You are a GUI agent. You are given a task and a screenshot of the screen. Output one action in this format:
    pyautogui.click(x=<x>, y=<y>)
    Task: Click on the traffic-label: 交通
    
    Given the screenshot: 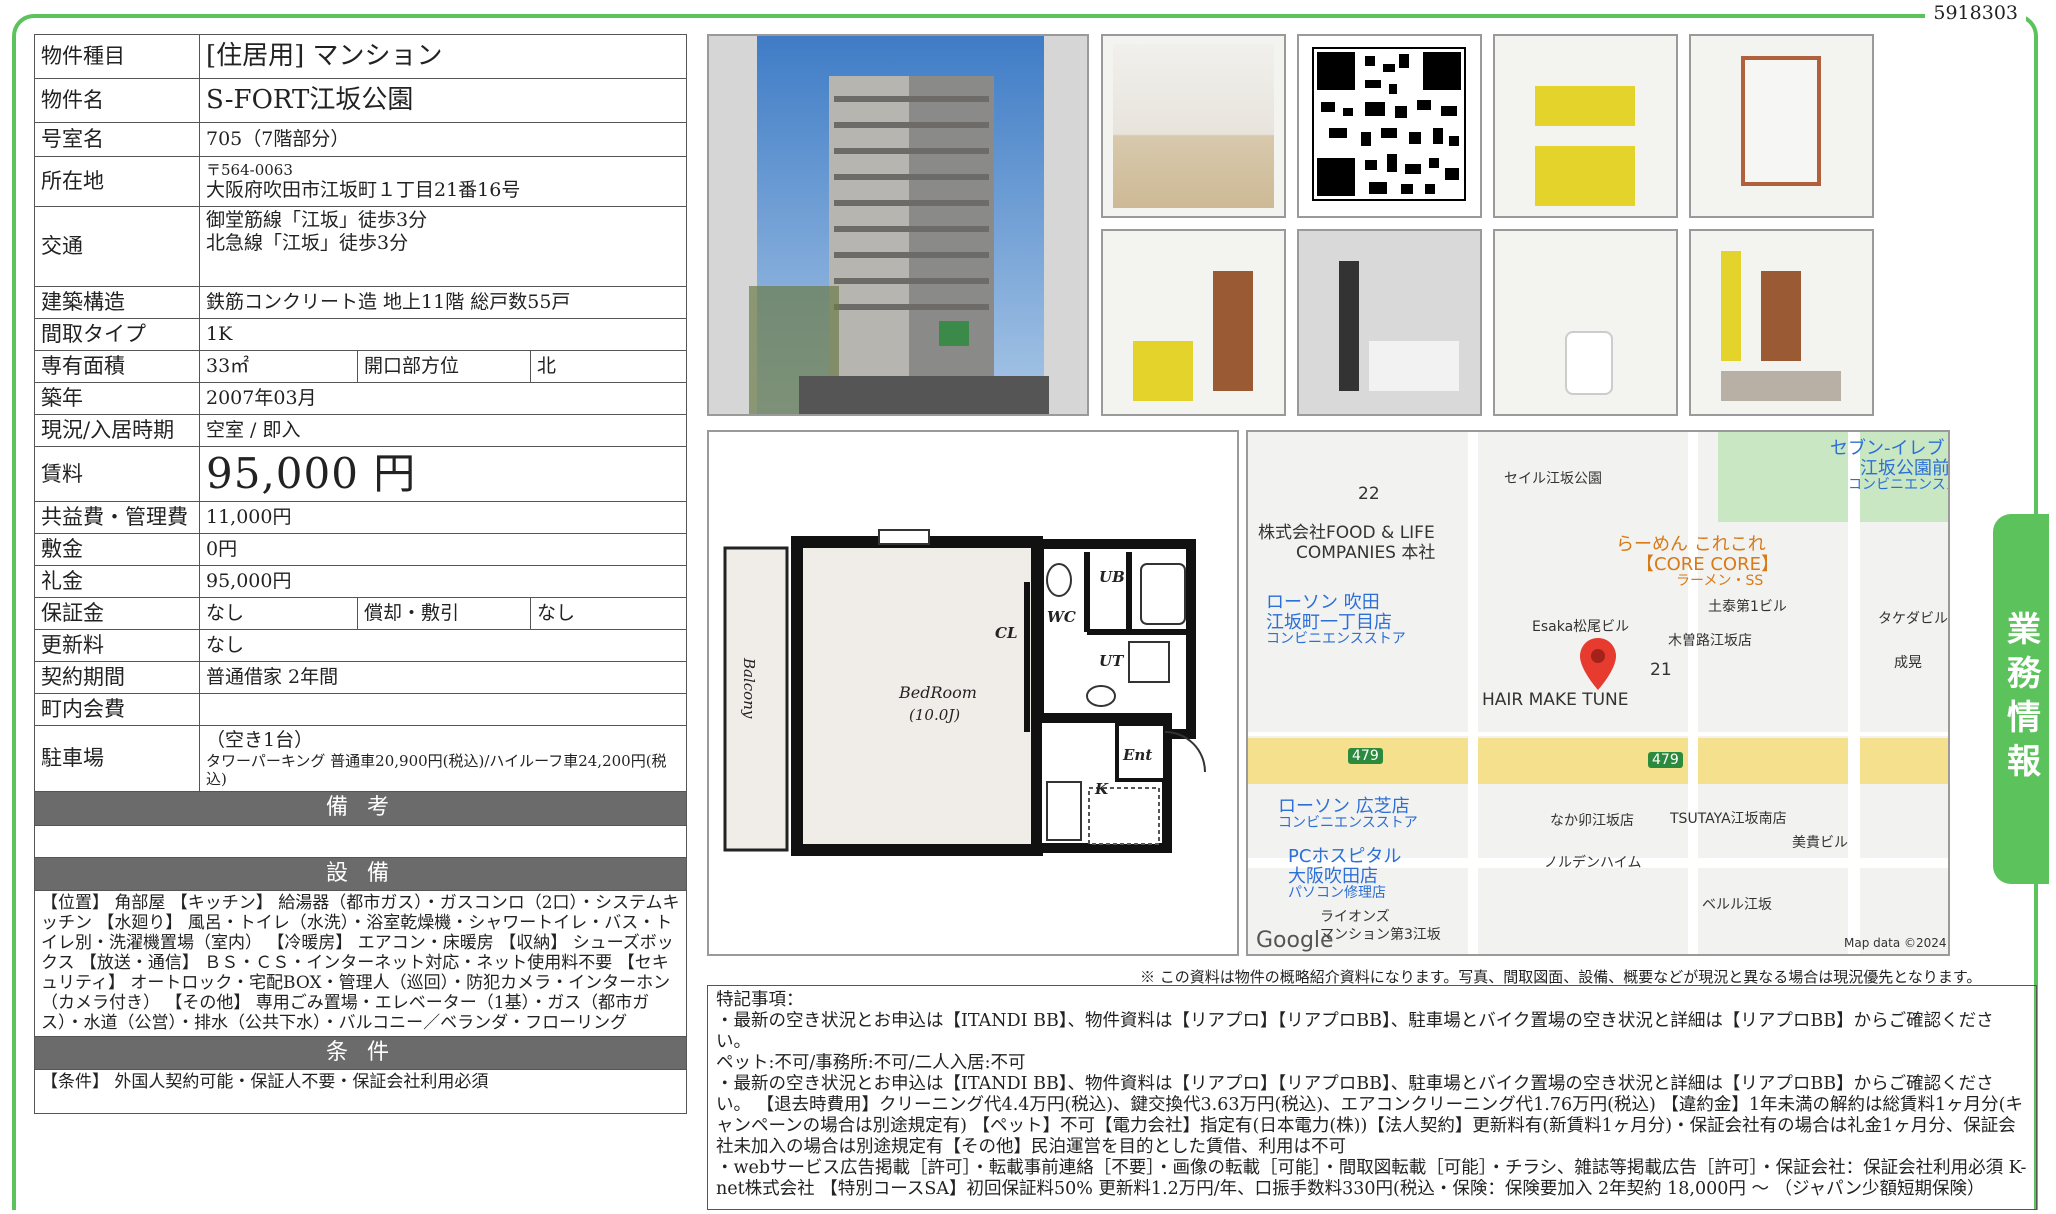 What is the action you would take?
    pyautogui.click(x=117, y=246)
    